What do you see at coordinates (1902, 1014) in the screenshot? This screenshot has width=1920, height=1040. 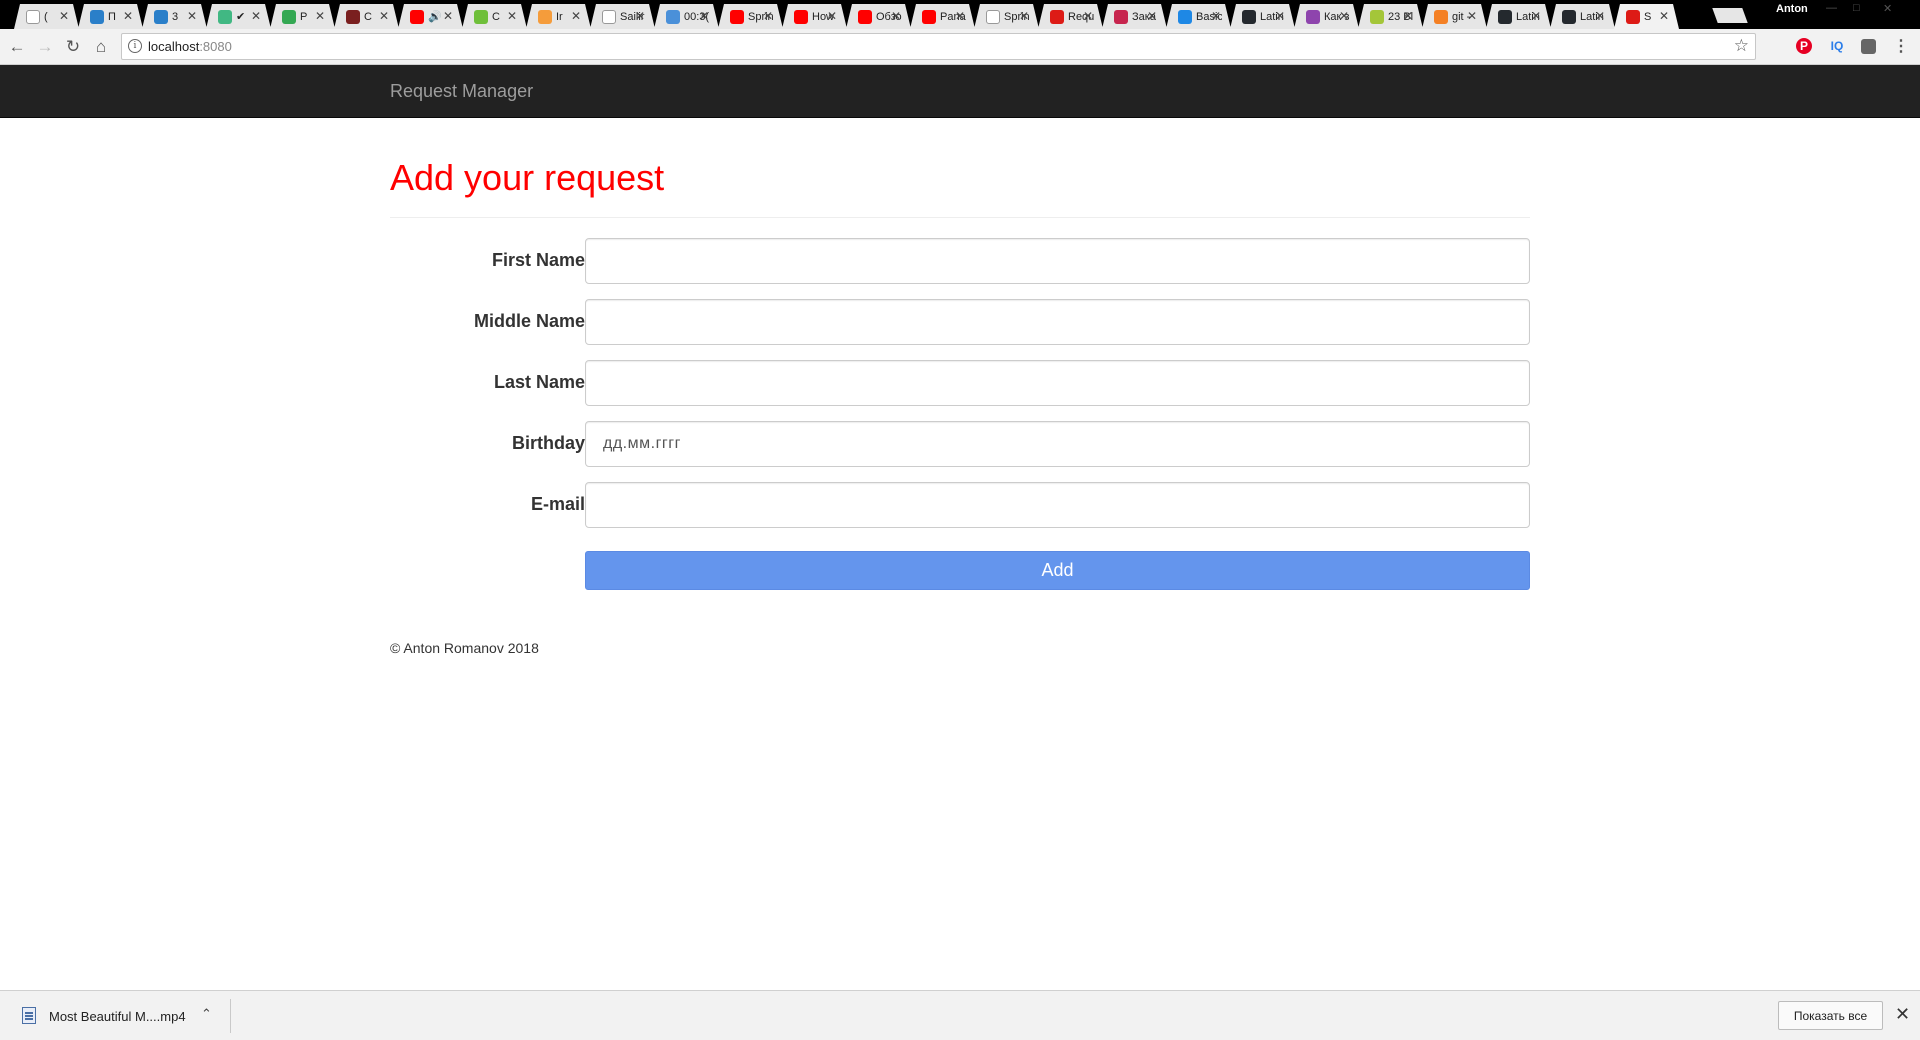 I see `close-shelf-icon: ✕` at bounding box center [1902, 1014].